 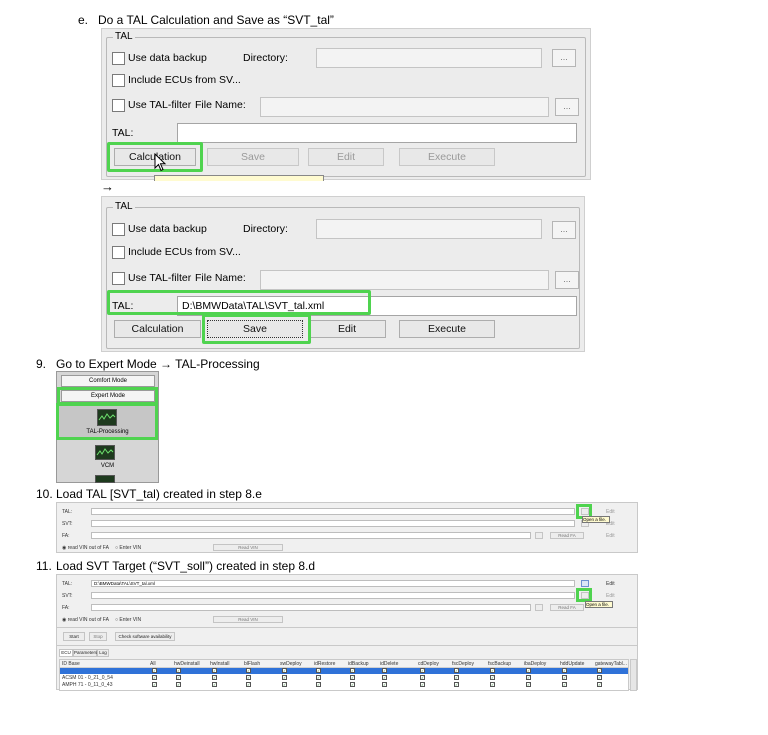 What do you see at coordinates (219, 664) in the screenshot?
I see `column-header: hwInstall` at bounding box center [219, 664].